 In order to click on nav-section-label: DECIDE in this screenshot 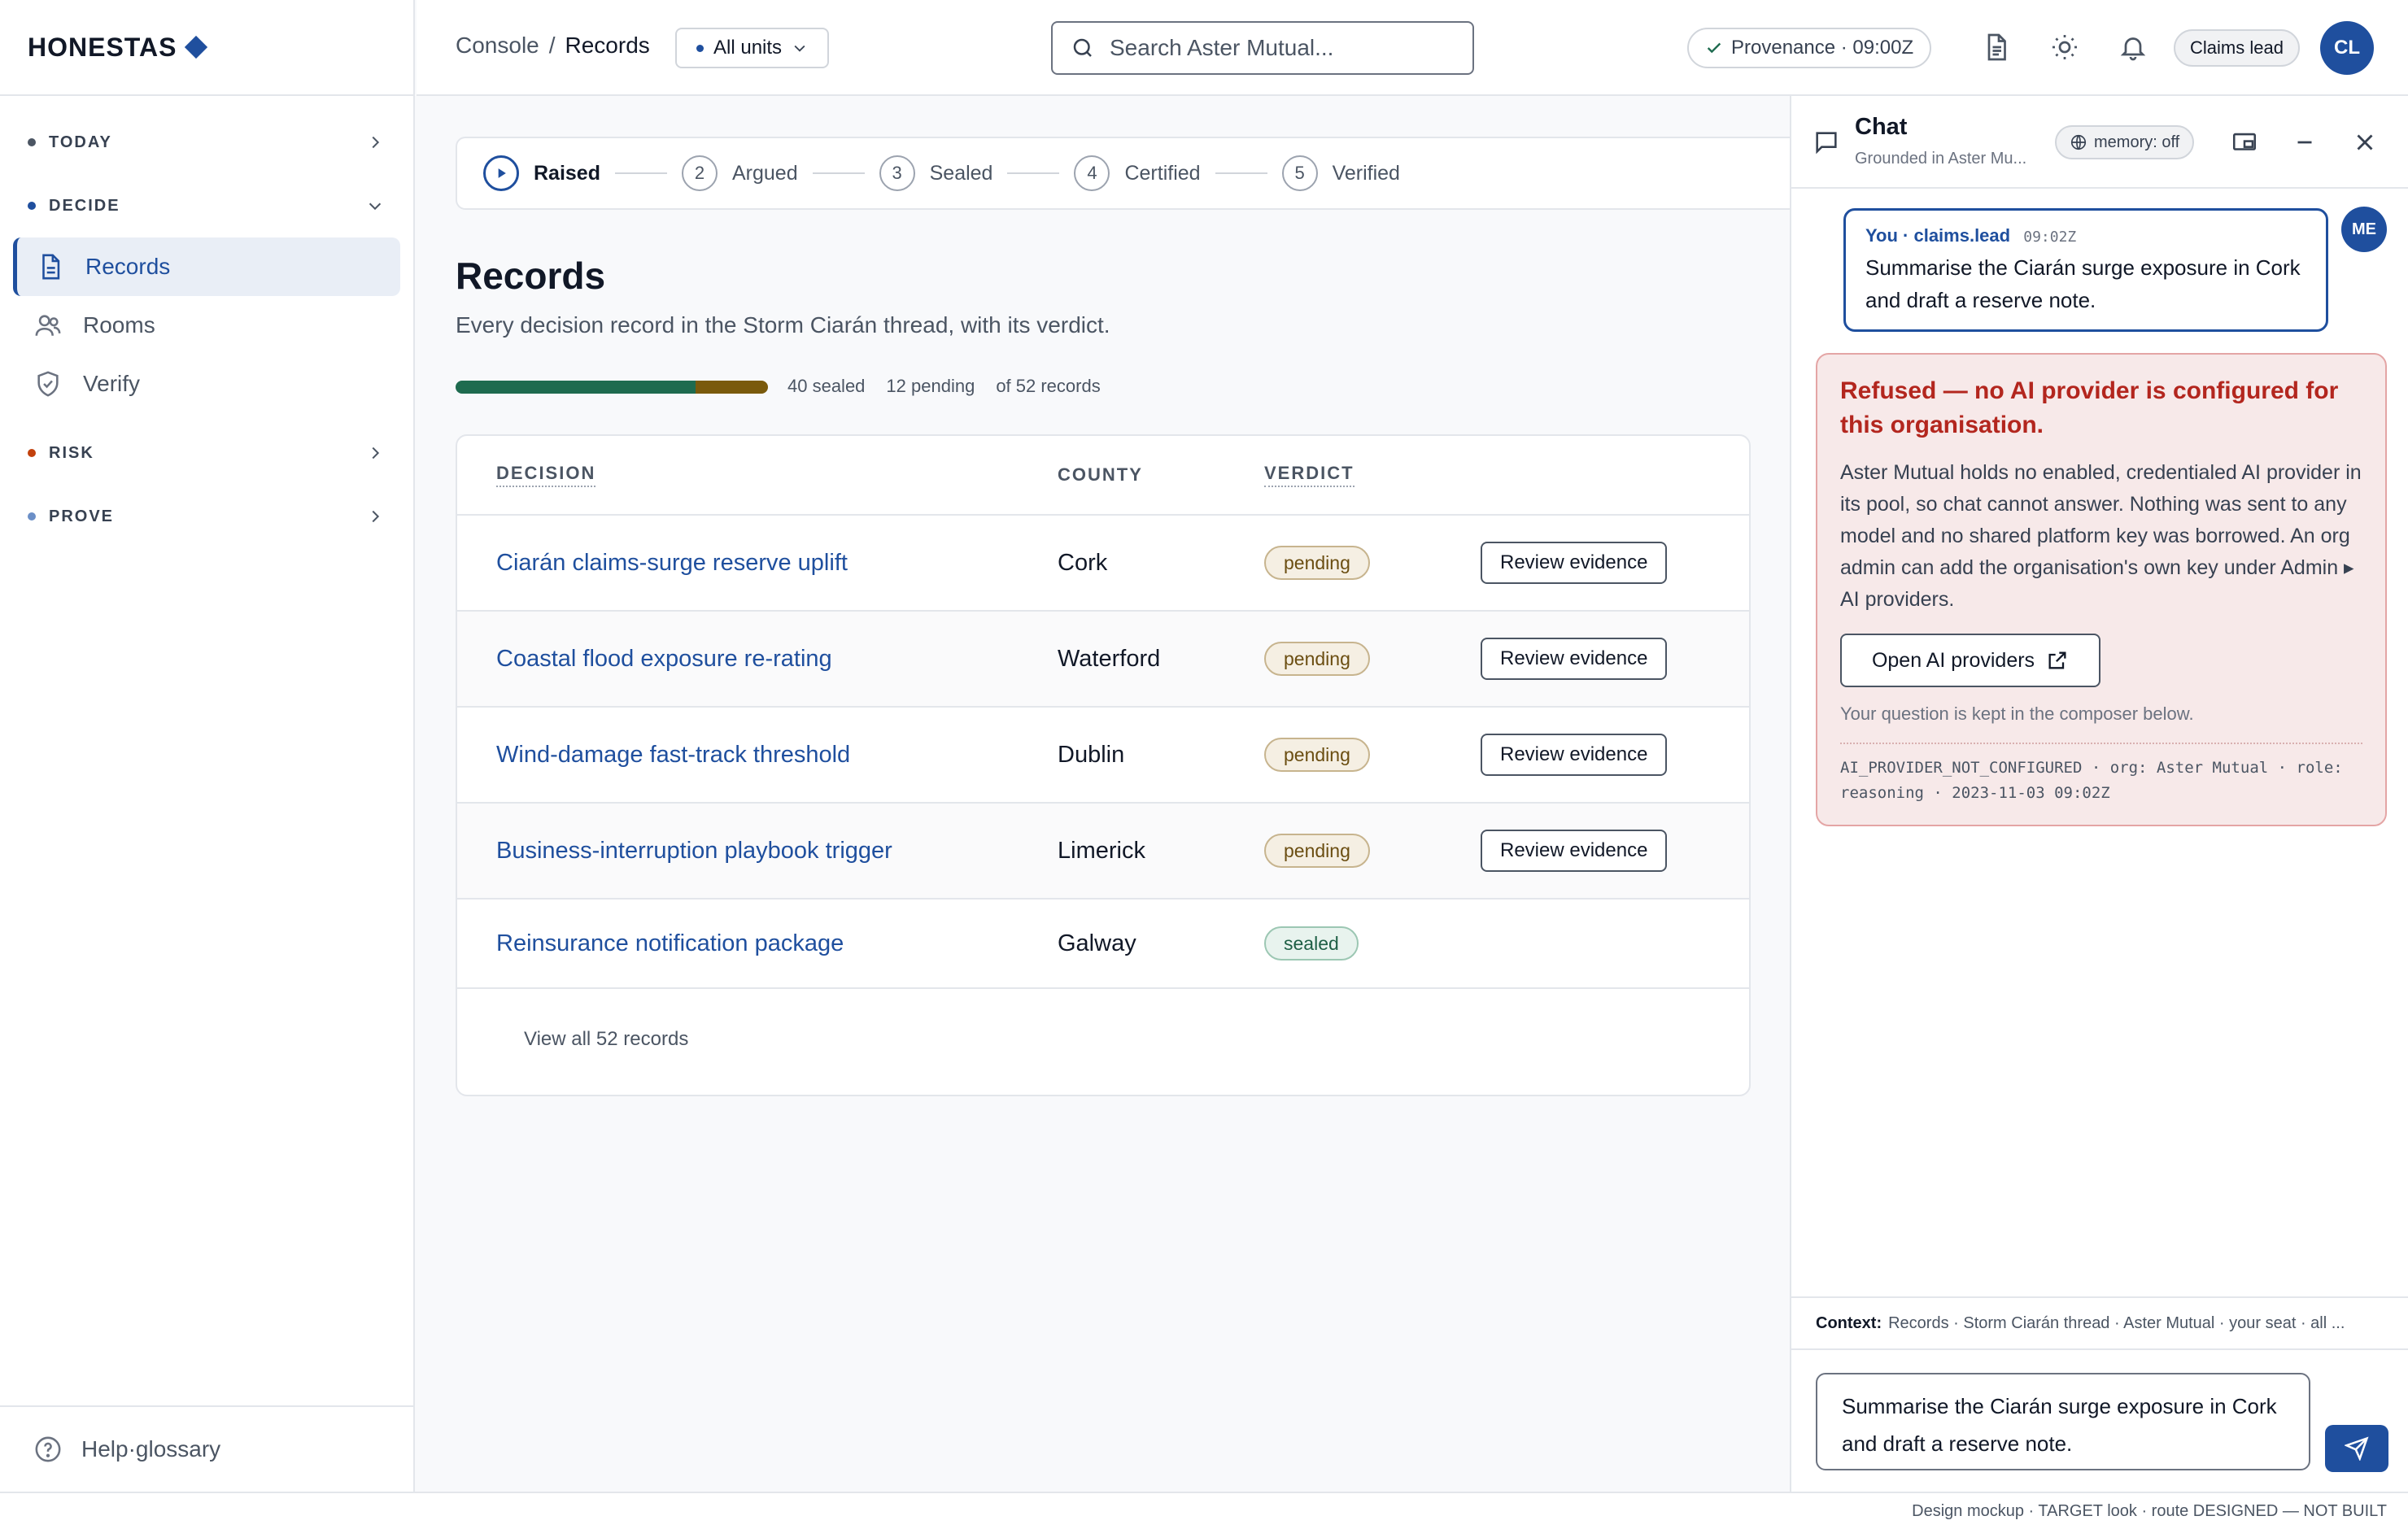, I will do `click(84, 205)`.